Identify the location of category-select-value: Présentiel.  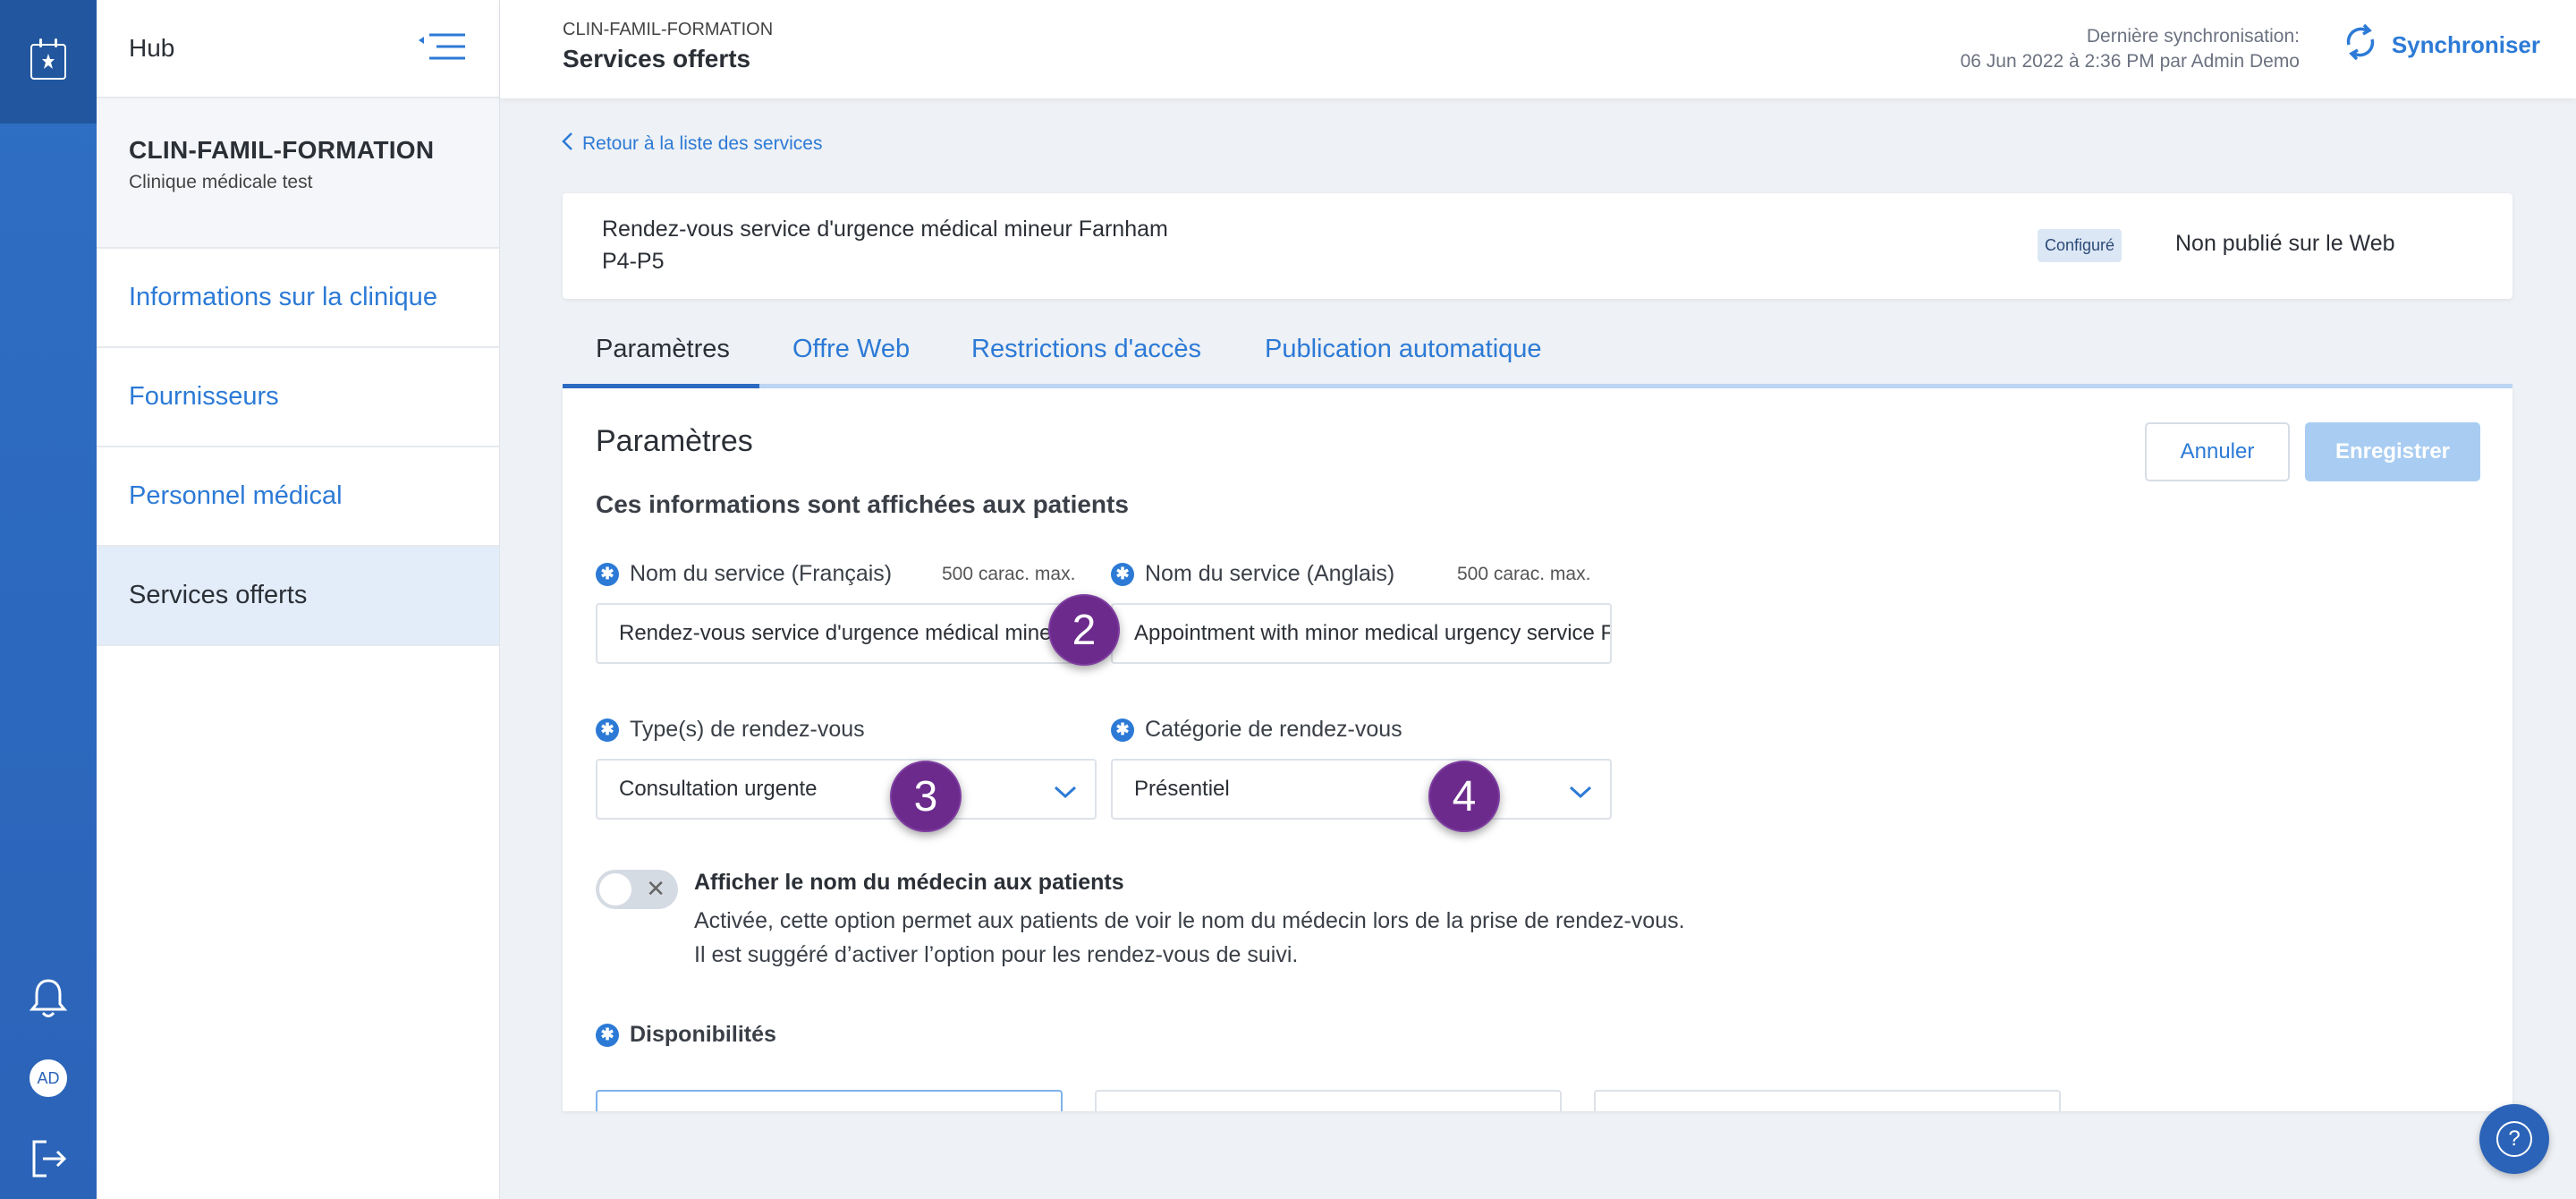
(1182, 789).